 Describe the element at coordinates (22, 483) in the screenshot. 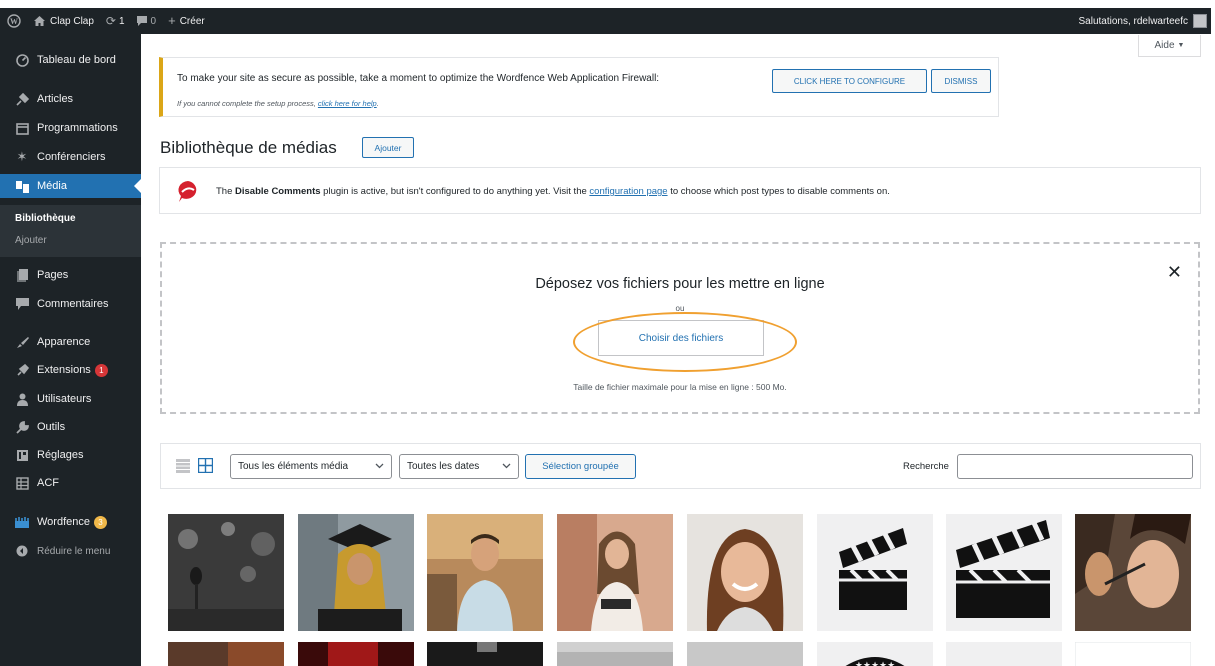

I see `acf-icon` at that location.